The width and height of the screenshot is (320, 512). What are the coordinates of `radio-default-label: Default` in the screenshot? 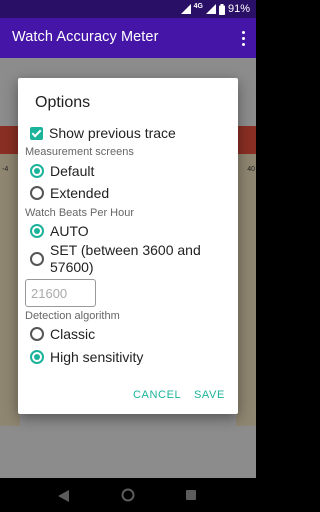 It's located at (72, 170).